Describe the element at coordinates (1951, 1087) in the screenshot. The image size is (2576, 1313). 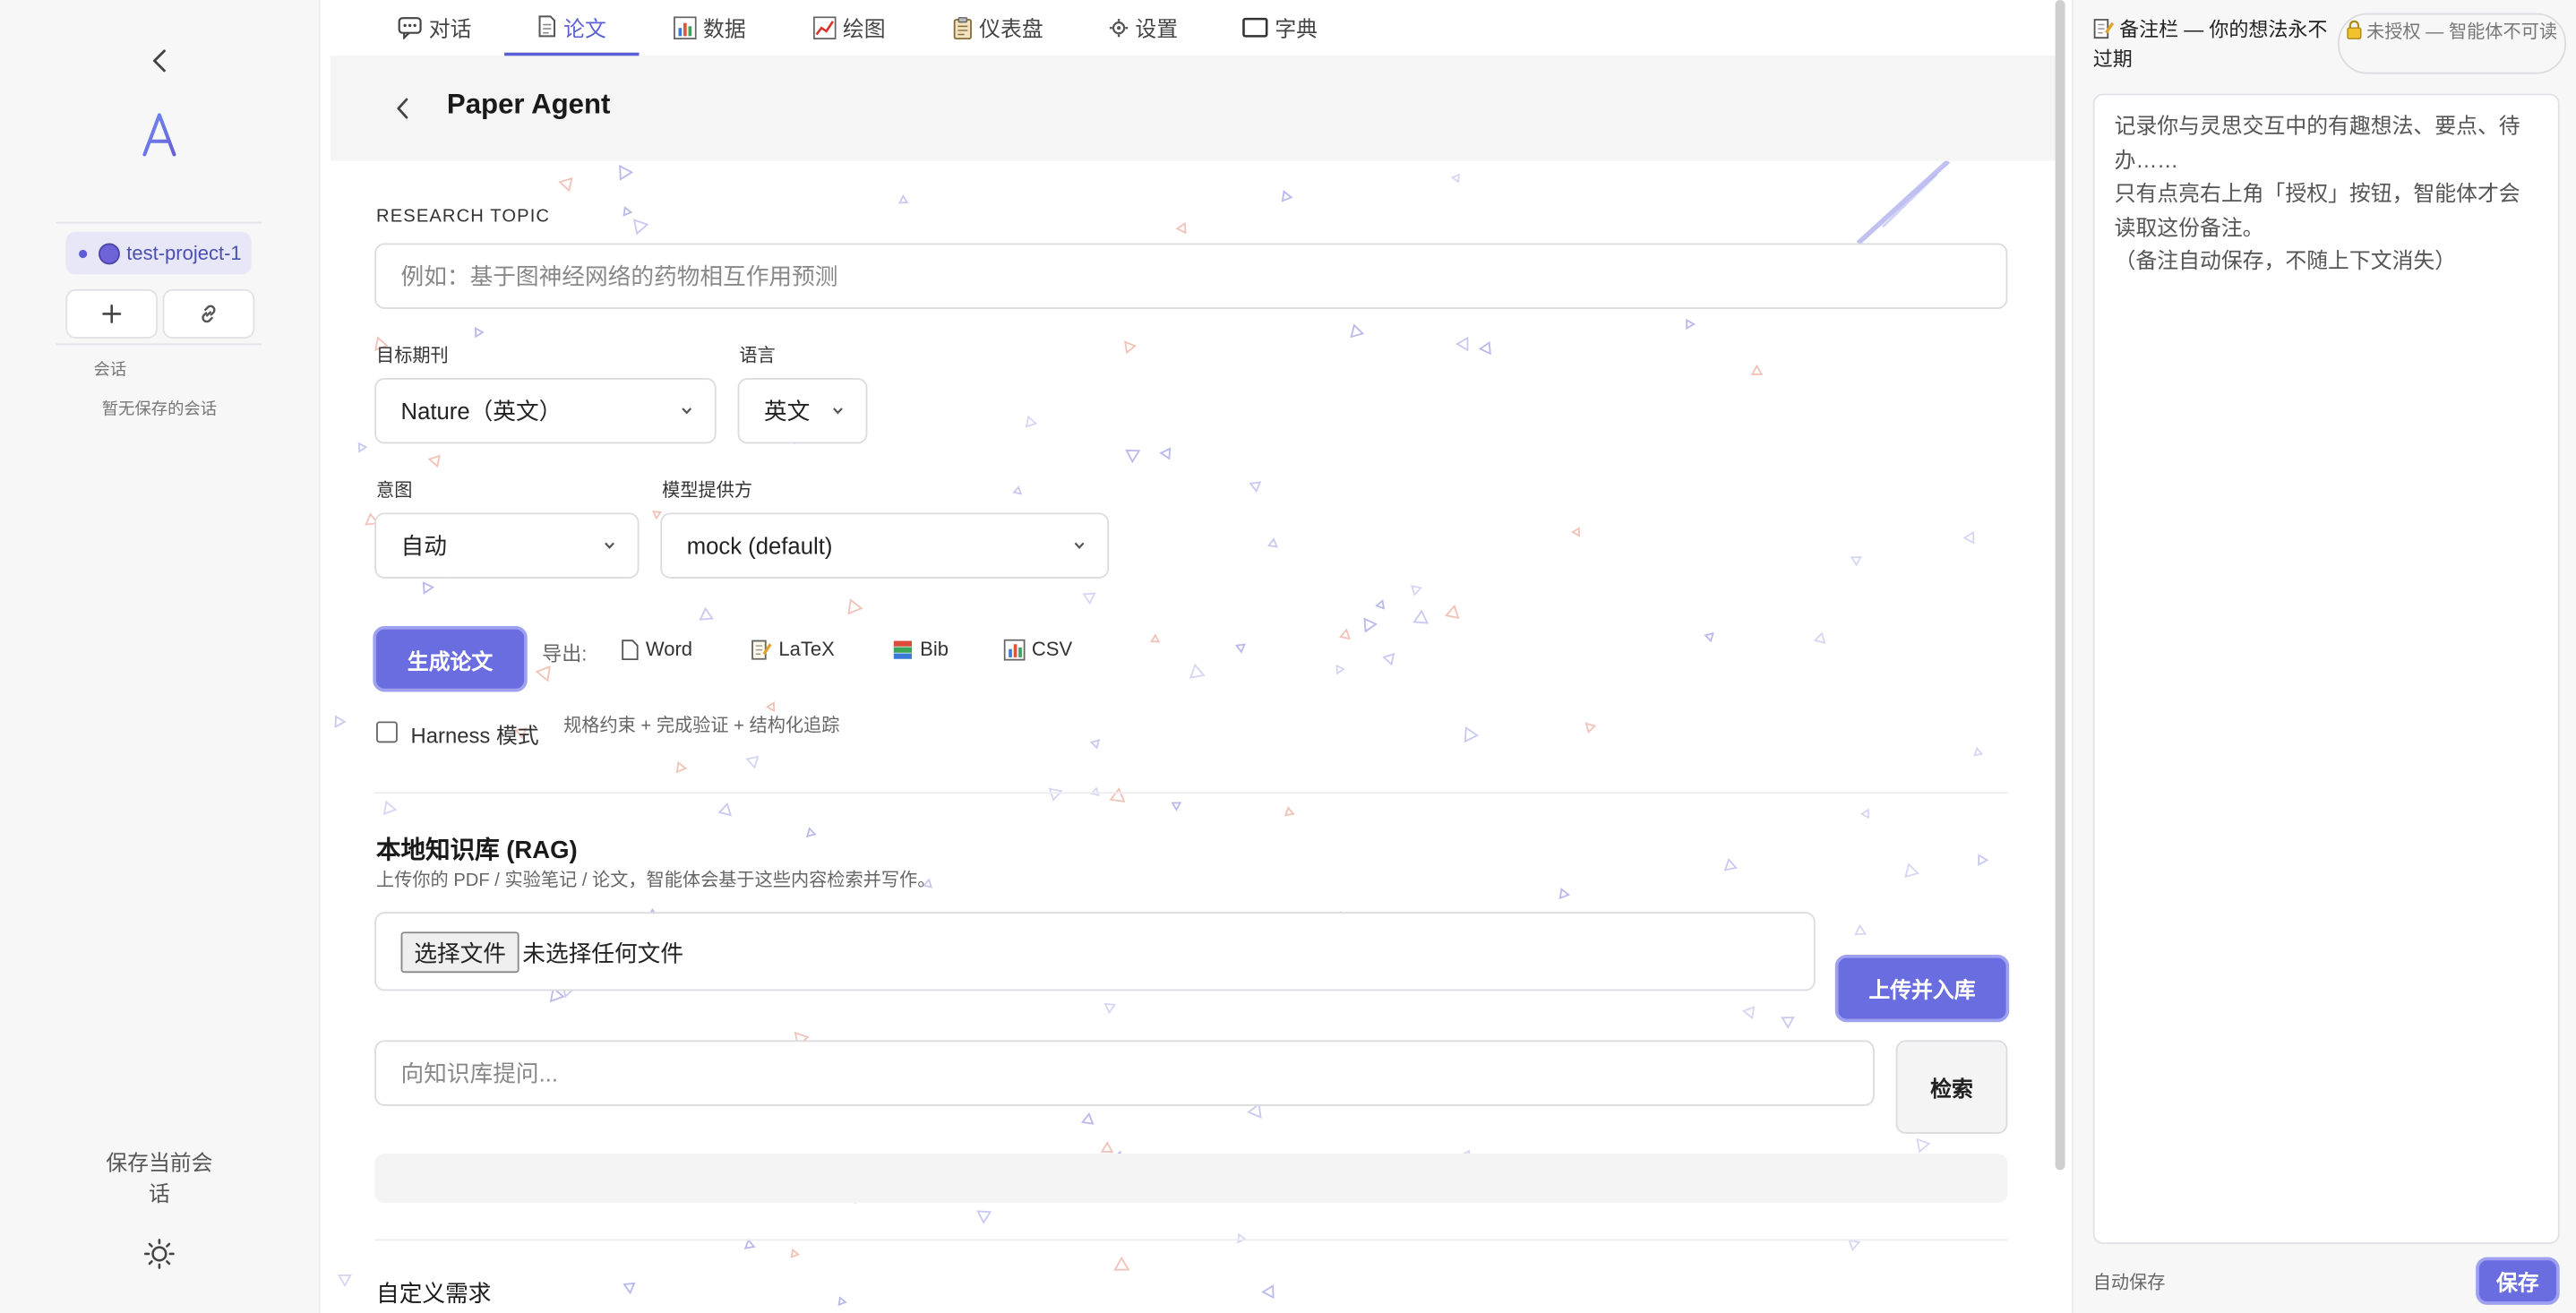
I see `search-button: 检索` at that location.